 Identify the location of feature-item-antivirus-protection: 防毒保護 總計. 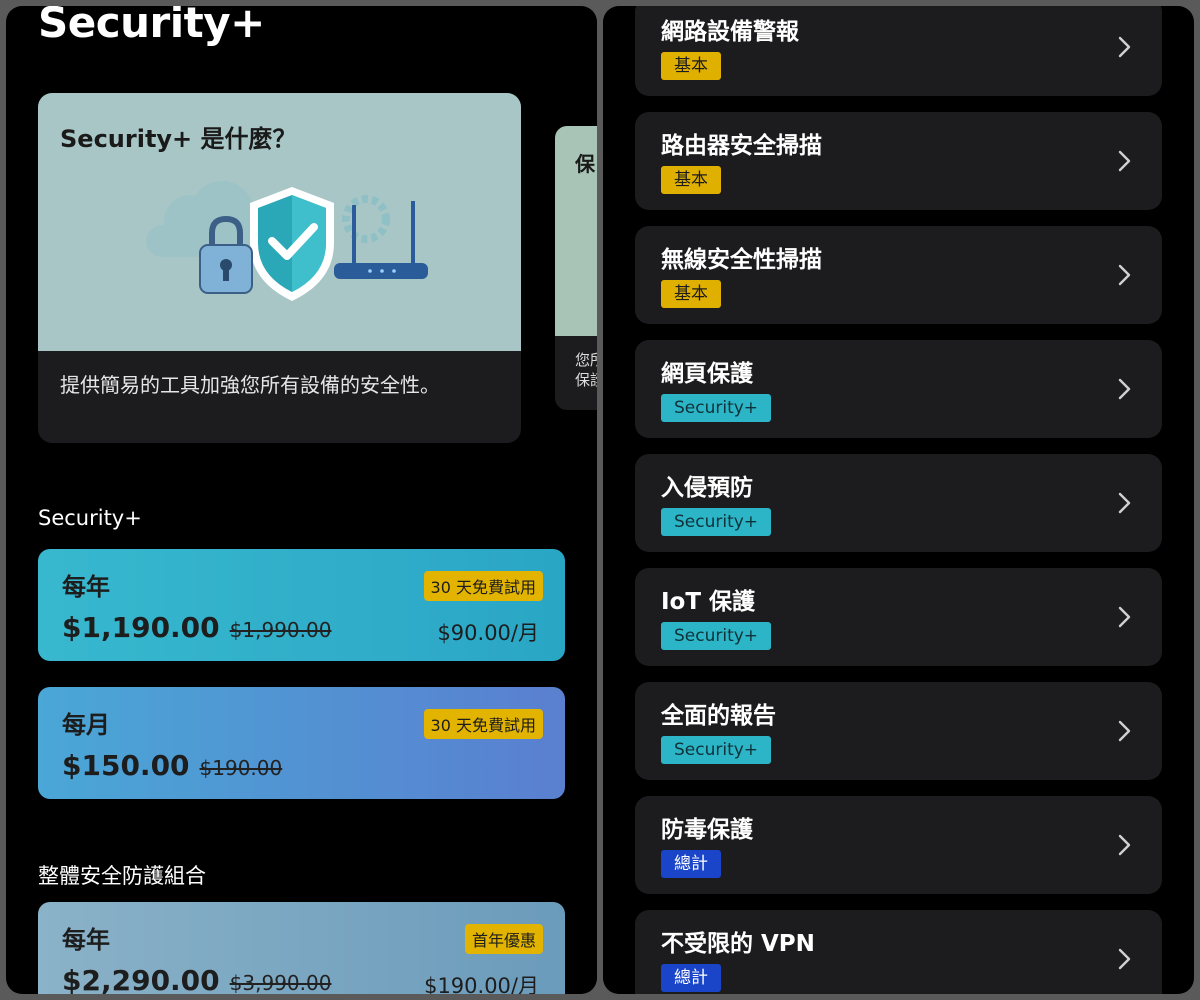
(898, 845).